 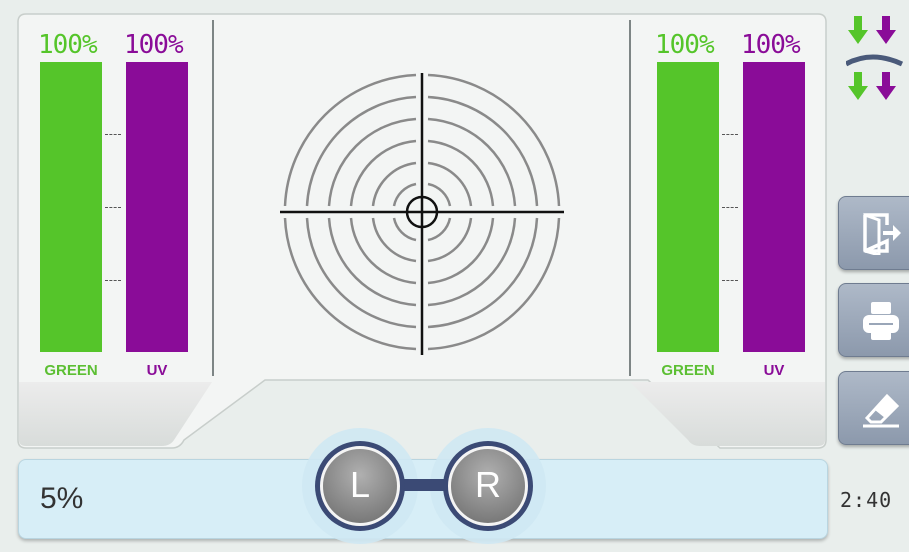 I want to click on exit-button, so click(x=873, y=233).